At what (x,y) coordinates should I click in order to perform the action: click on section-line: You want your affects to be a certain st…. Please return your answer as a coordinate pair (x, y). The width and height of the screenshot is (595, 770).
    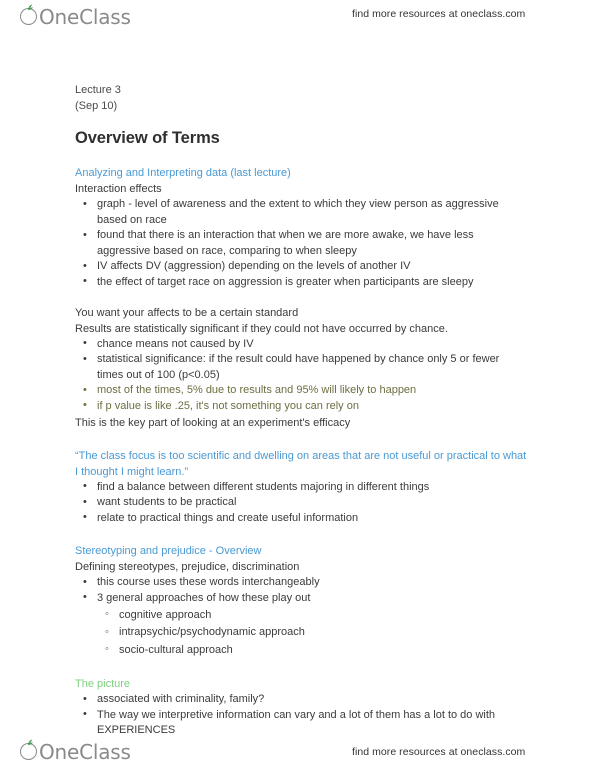
    Looking at the image, I should click on (187, 312).